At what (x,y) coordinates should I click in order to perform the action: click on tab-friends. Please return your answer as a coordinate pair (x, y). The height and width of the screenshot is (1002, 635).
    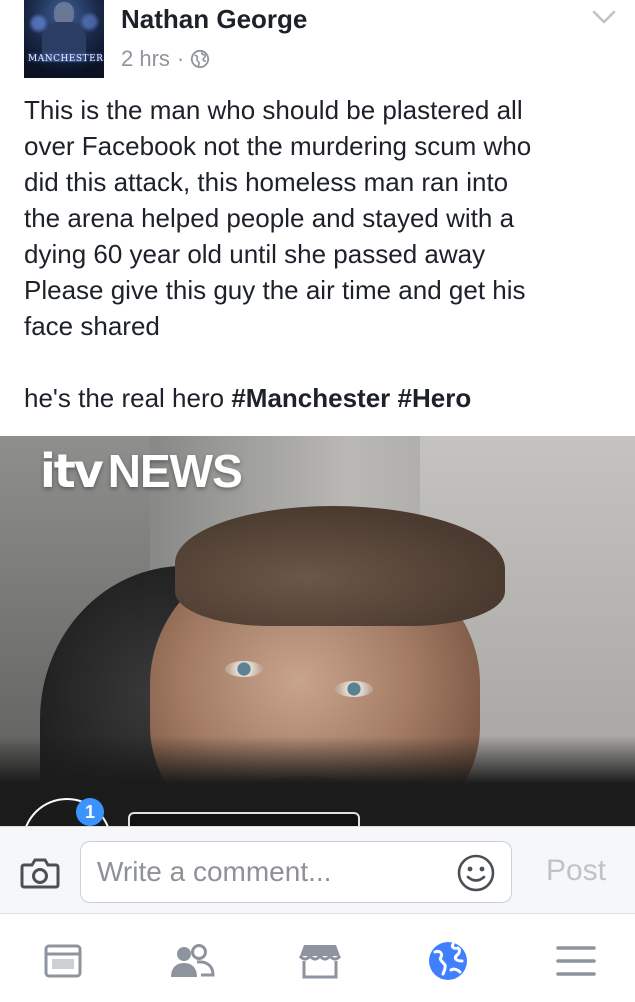
    Looking at the image, I should click on (192, 961).